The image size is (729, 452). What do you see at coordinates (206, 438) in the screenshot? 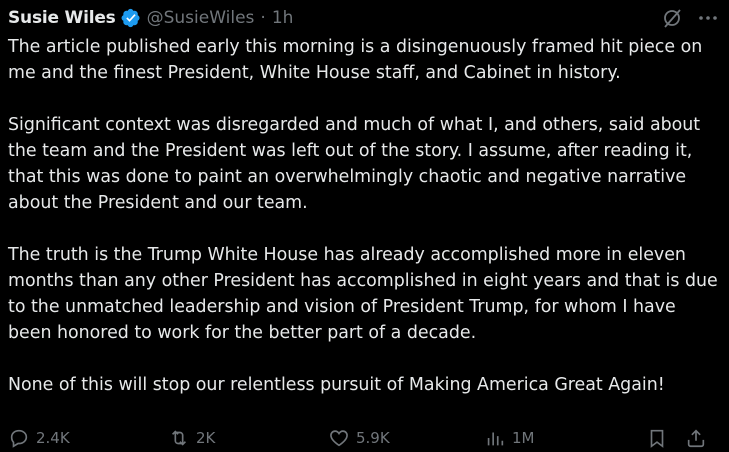
I see `repost-count: 2K` at bounding box center [206, 438].